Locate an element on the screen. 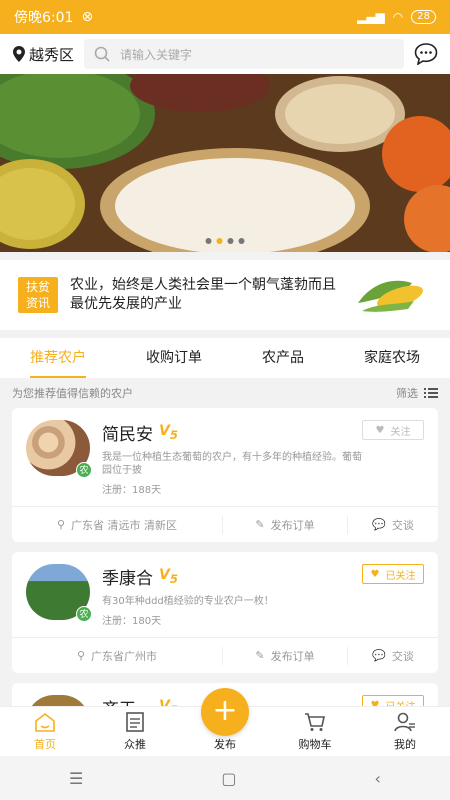 This screenshot has width=450, height=800. no-notification-icon: ⊗ is located at coordinates (87, 17).